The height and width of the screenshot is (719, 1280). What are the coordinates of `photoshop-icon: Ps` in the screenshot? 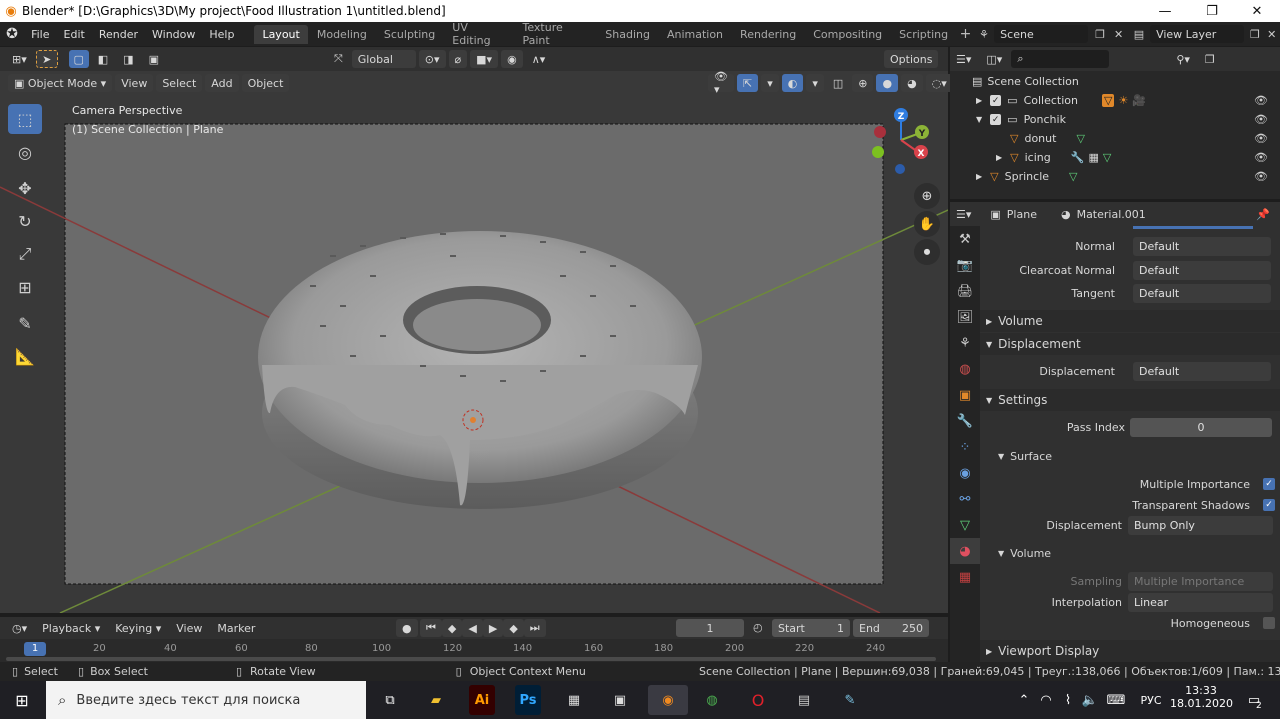 It's located at (528, 700).